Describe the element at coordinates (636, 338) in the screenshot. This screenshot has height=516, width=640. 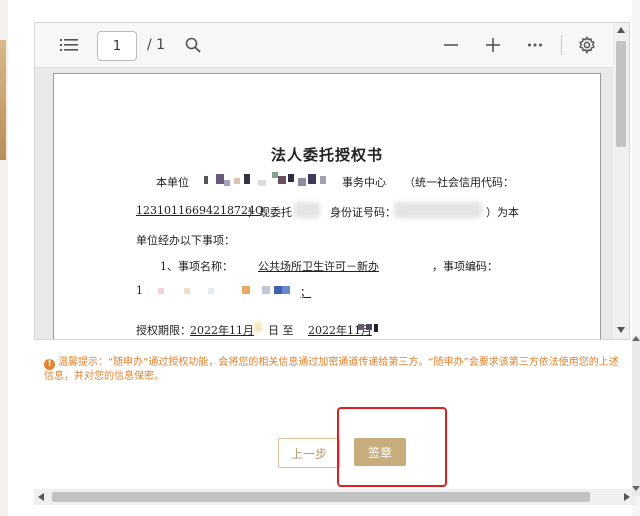
I see `dialog-scroll-up-icon` at that location.